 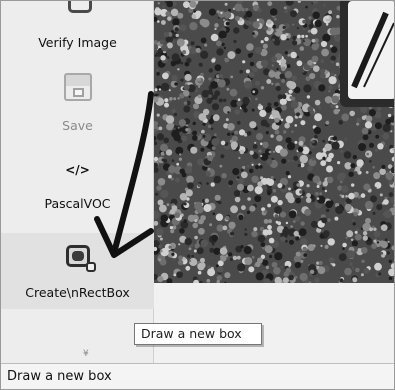 I want to click on verify-icon, so click(x=80, y=7).